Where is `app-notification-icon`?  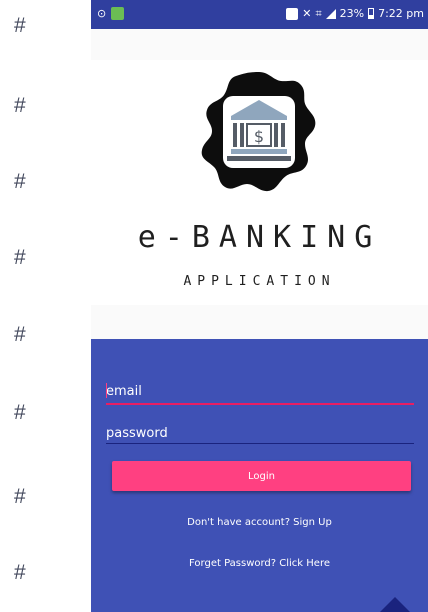 app-notification-icon is located at coordinates (118, 13).